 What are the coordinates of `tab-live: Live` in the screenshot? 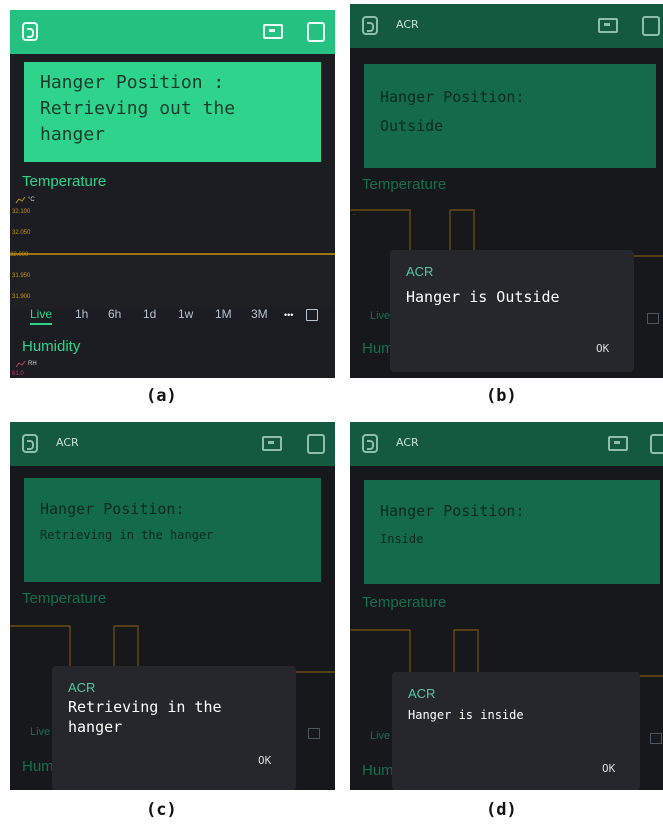 It's located at (41, 316).